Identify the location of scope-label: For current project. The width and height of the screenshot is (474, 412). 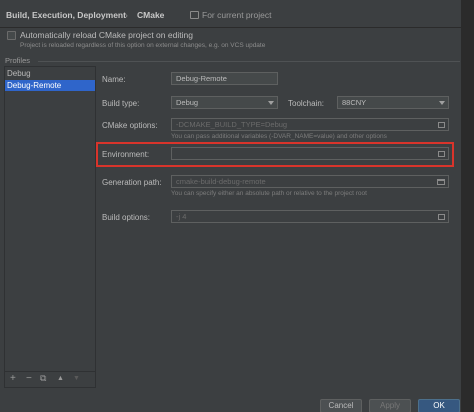
(237, 15).